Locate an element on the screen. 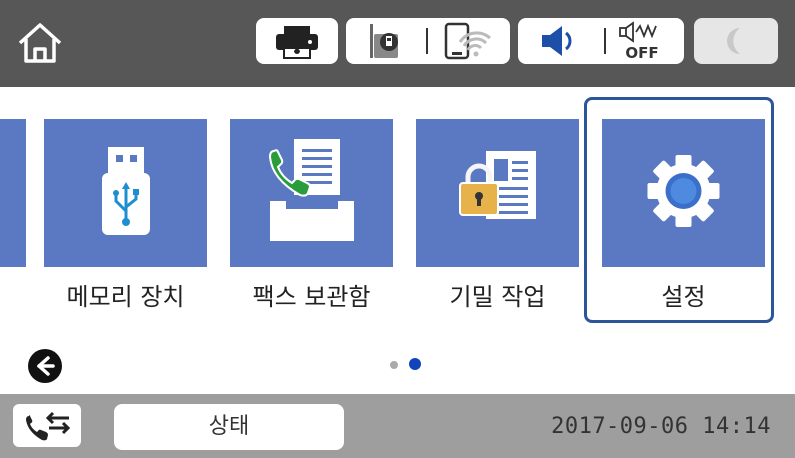 Image resolution: width=795 pixels, height=458 pixels. home-button is located at coordinates (40, 42).